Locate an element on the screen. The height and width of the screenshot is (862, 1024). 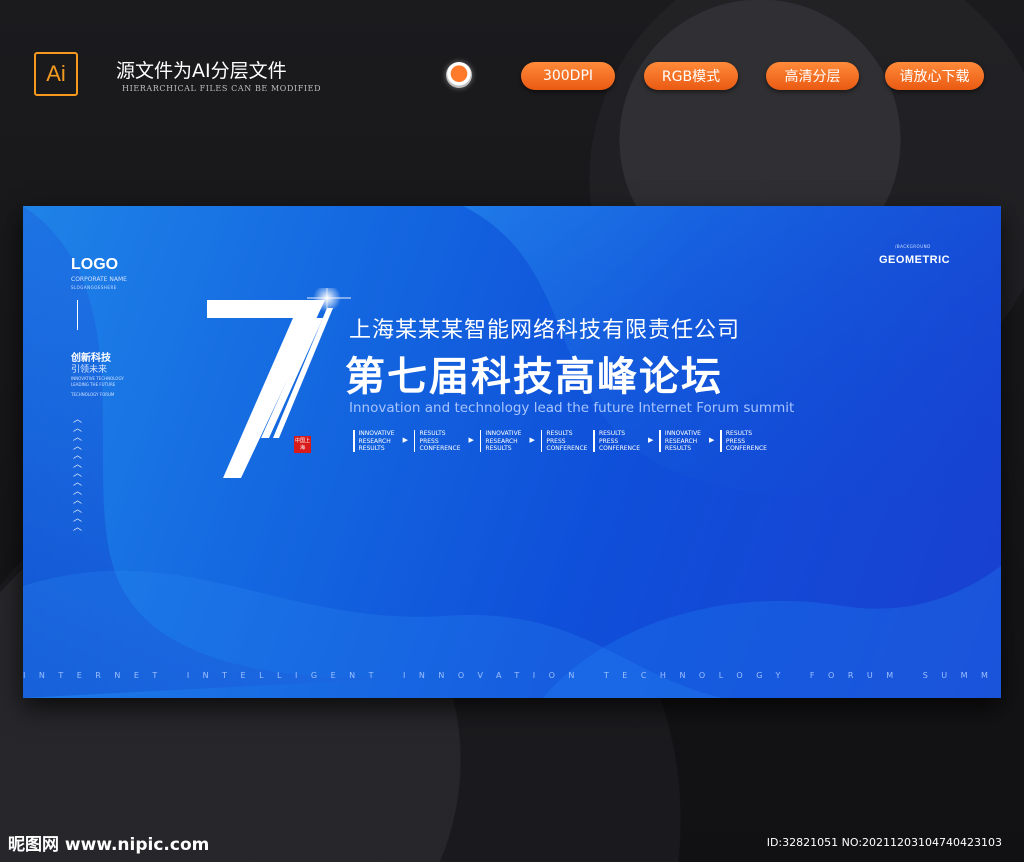
corporate-slogan: SLOGANGOESHERE is located at coordinates (94, 287).